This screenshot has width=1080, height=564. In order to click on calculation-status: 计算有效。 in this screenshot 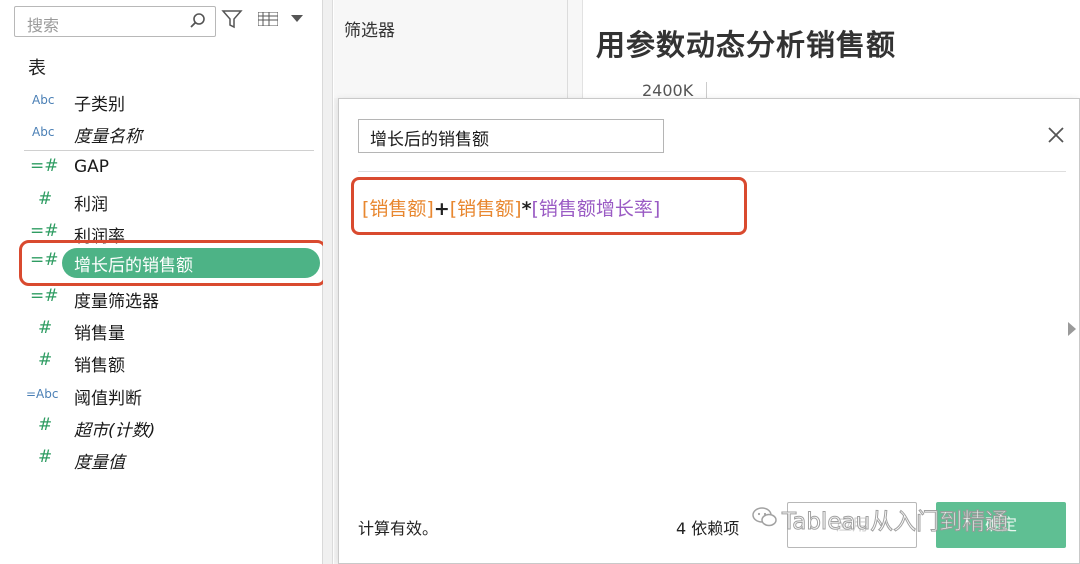, I will do `click(398, 528)`.